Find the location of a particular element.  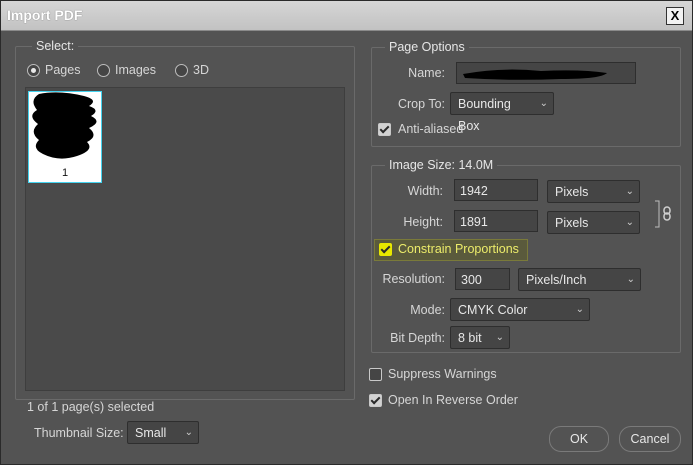

bit-depth-label: Bit Depth: is located at coordinates (417, 338).